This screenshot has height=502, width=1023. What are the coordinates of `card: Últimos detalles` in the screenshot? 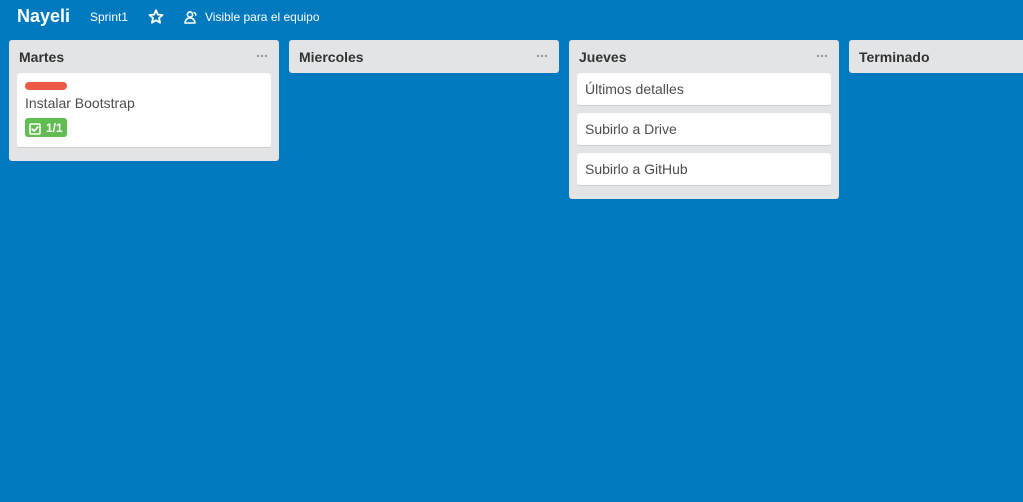 It's located at (704, 89).